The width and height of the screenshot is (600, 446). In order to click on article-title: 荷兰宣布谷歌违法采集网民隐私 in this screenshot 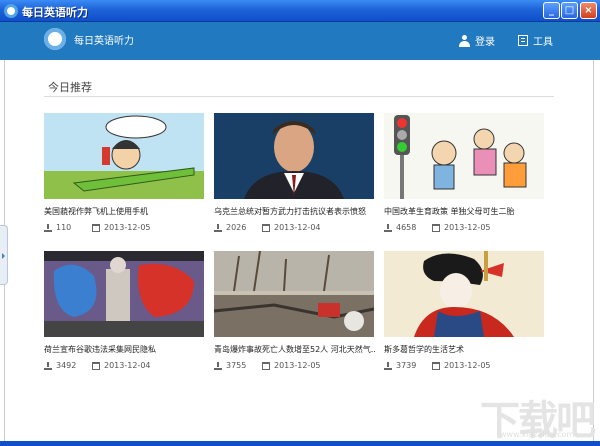, I will do `click(125, 349)`.